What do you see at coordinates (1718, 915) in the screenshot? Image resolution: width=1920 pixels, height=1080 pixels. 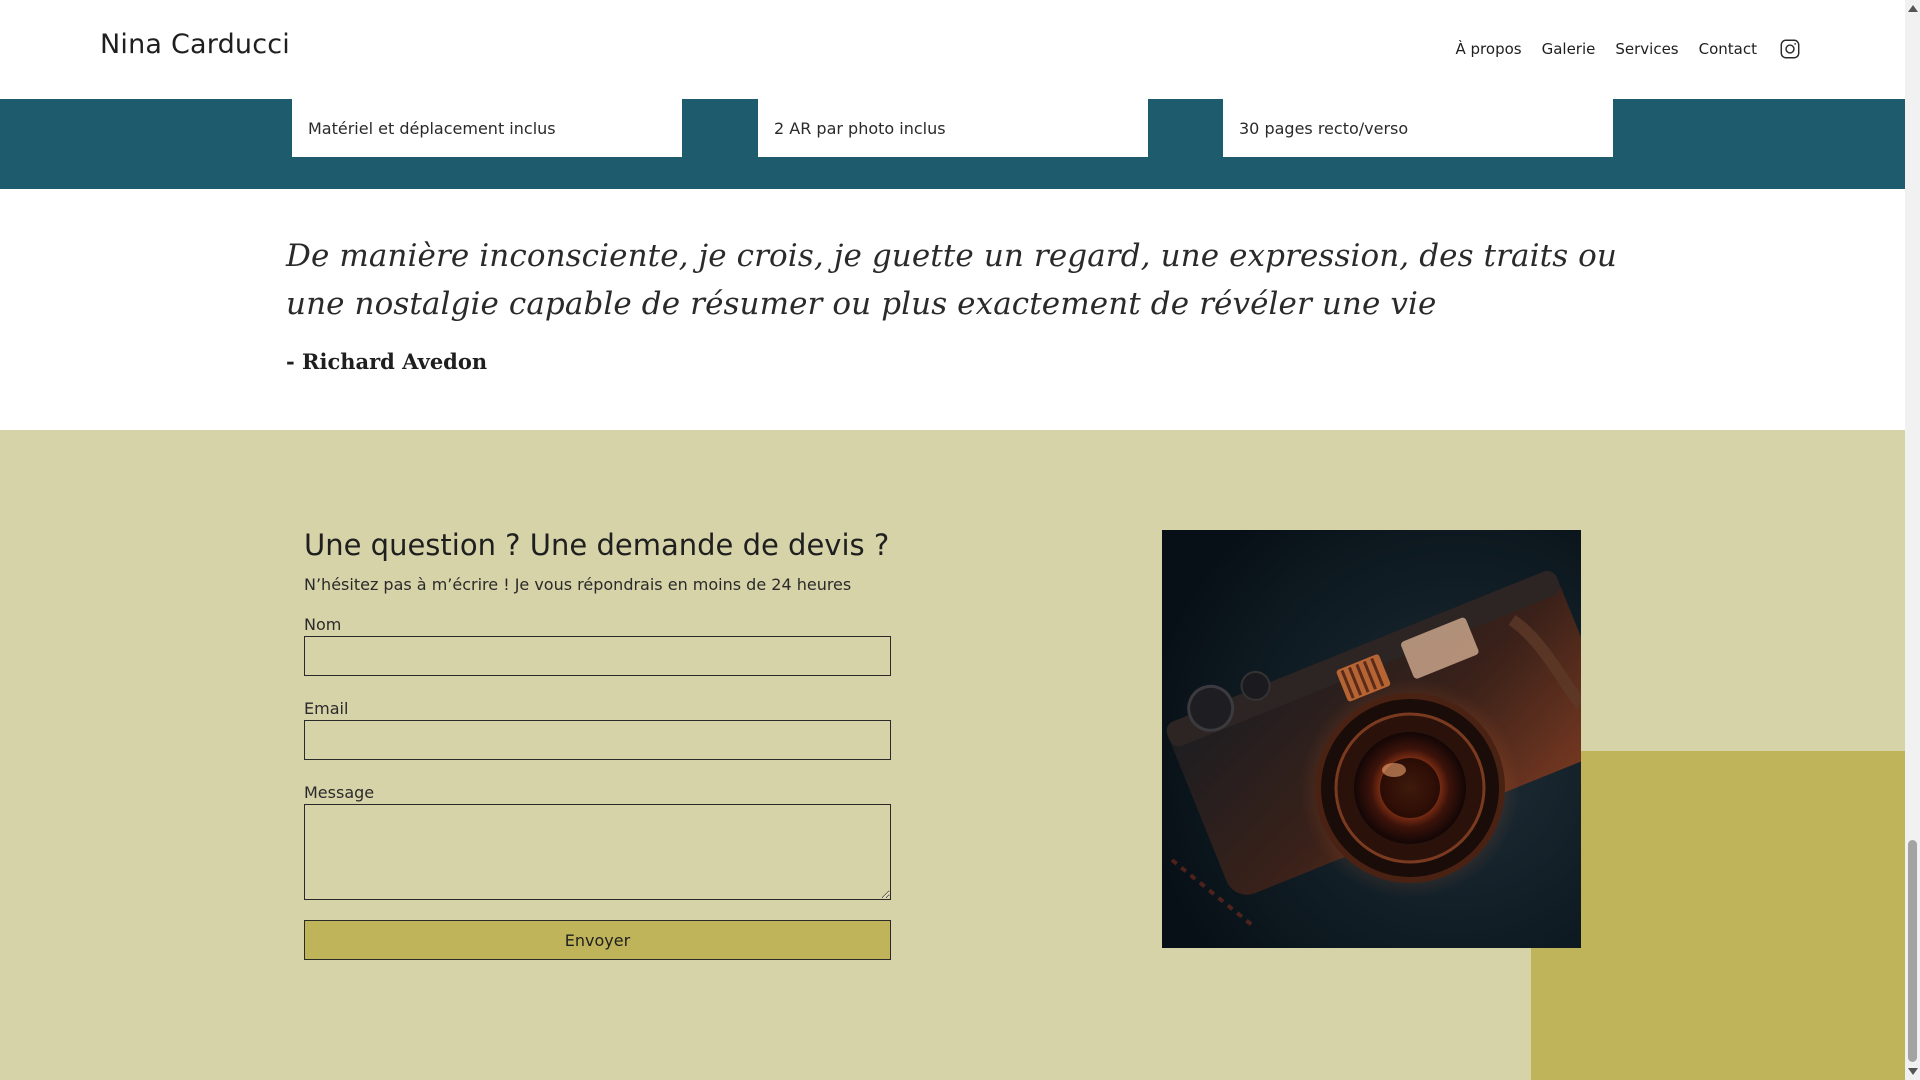 I see `decorative-olive-block` at bounding box center [1718, 915].